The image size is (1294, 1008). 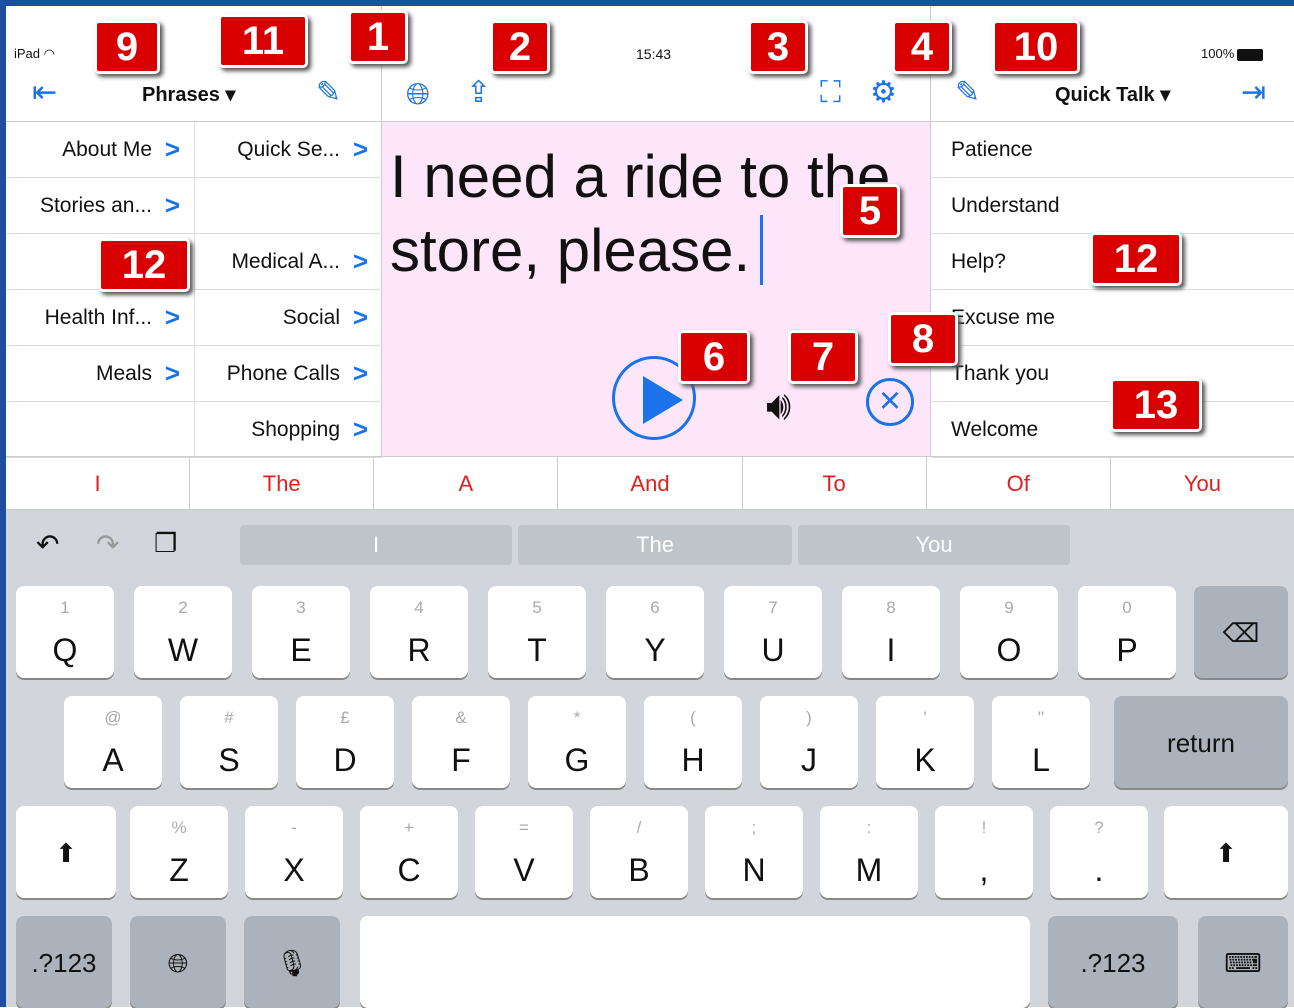 I want to click on key-e: 3E, so click(x=301, y=632).